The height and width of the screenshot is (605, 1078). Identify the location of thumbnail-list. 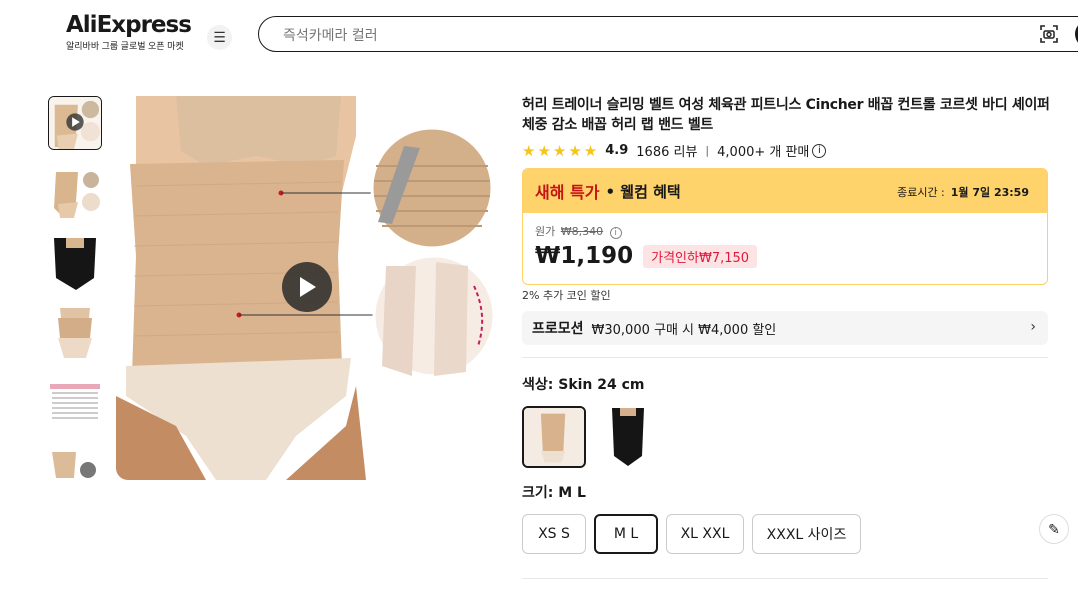
(75, 288).